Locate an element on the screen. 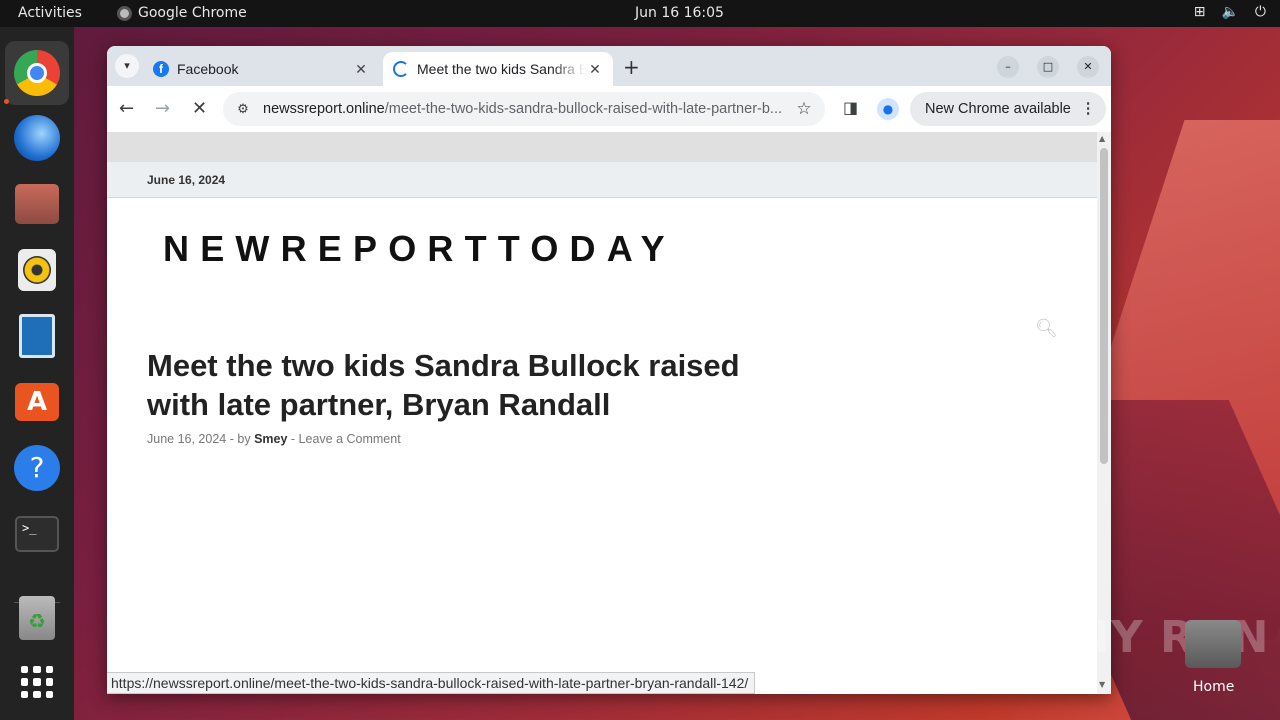 The width and height of the screenshot is (1280, 720). dock-rhythmbox is located at coordinates (37, 270).